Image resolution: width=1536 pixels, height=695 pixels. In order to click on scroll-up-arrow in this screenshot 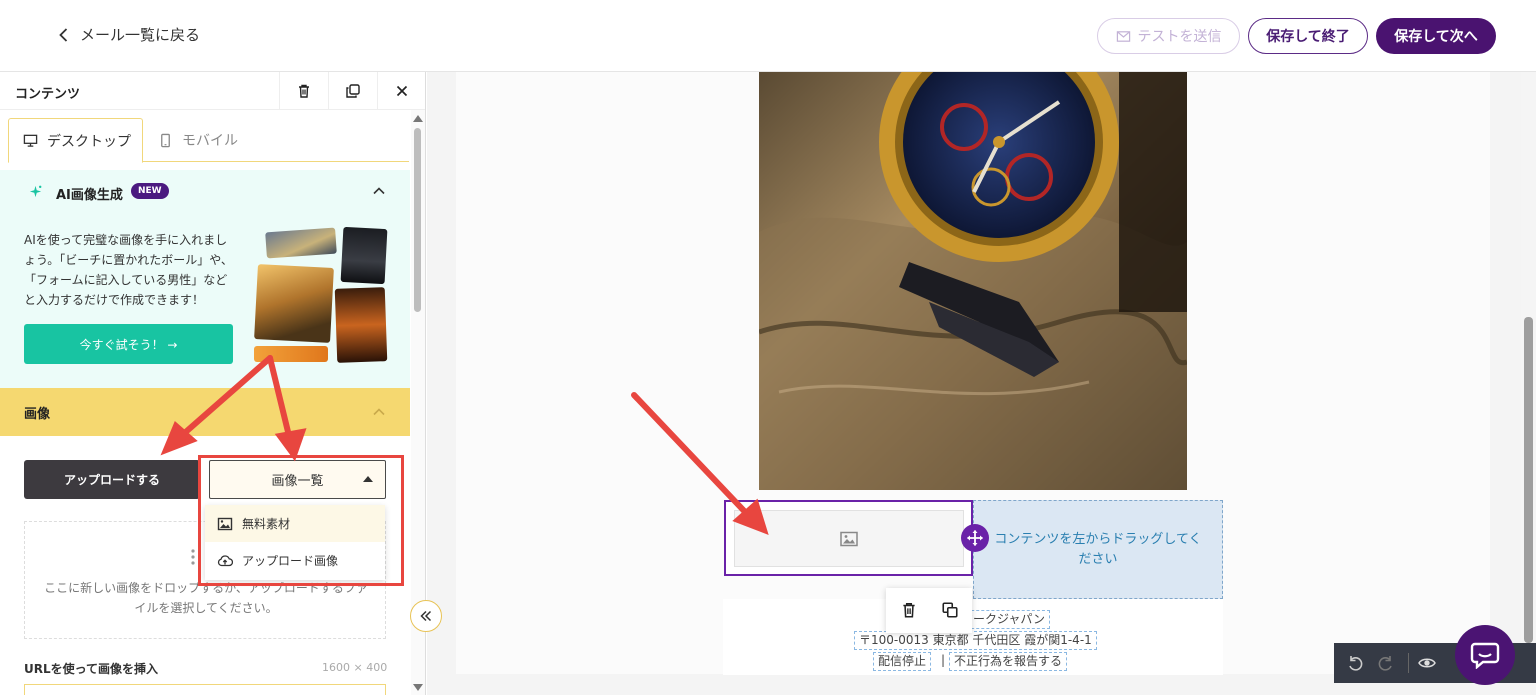, I will do `click(418, 118)`.